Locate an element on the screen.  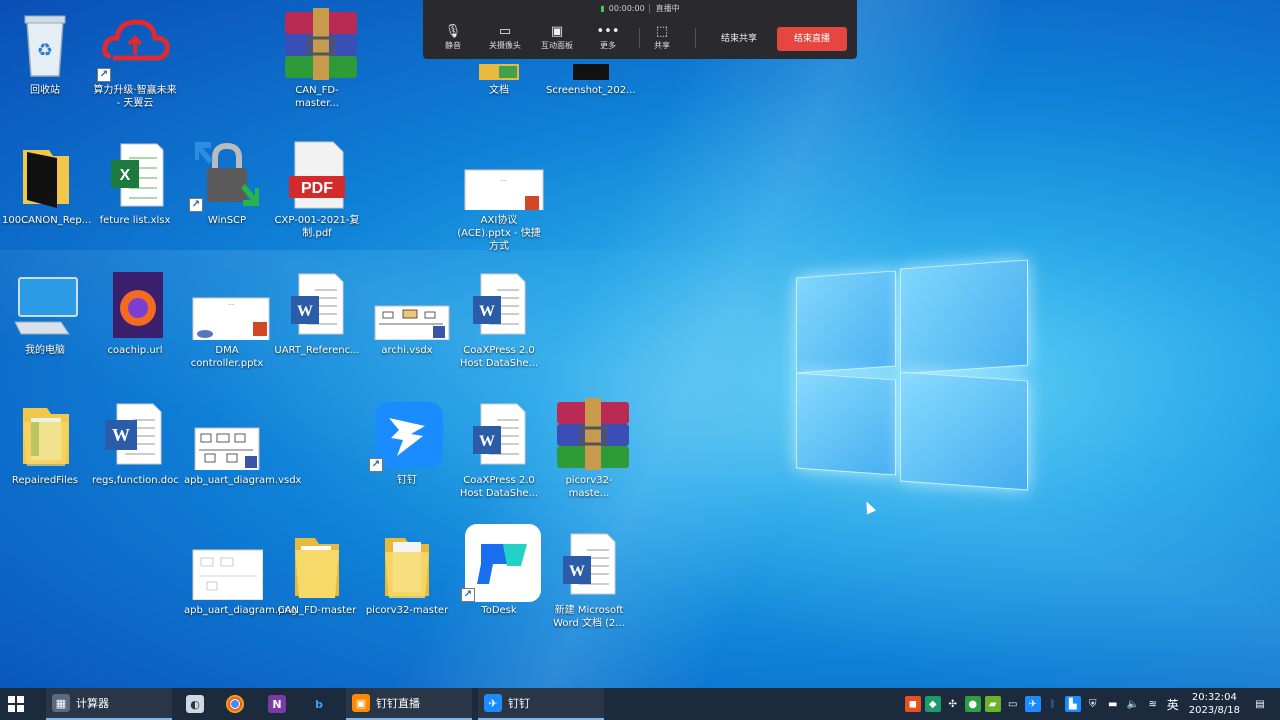
desktop-icon-dma-pptx: ····· DMA controller.pptx is located at coordinates (227, 322).